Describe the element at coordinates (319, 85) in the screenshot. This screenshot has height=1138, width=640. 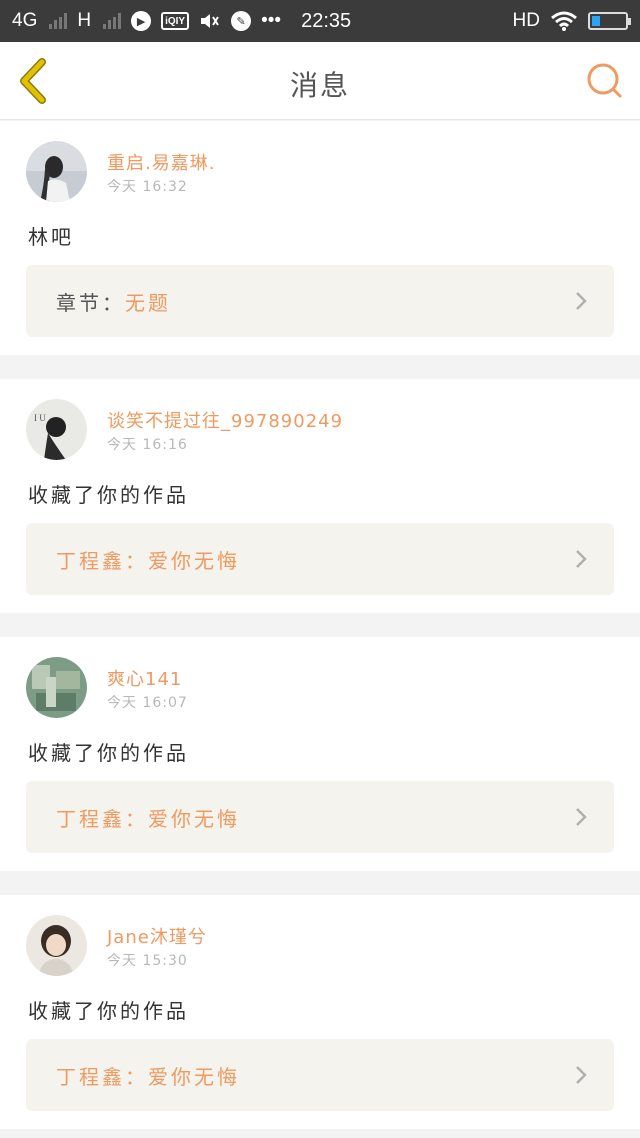
I see `page-title: 消息` at that location.